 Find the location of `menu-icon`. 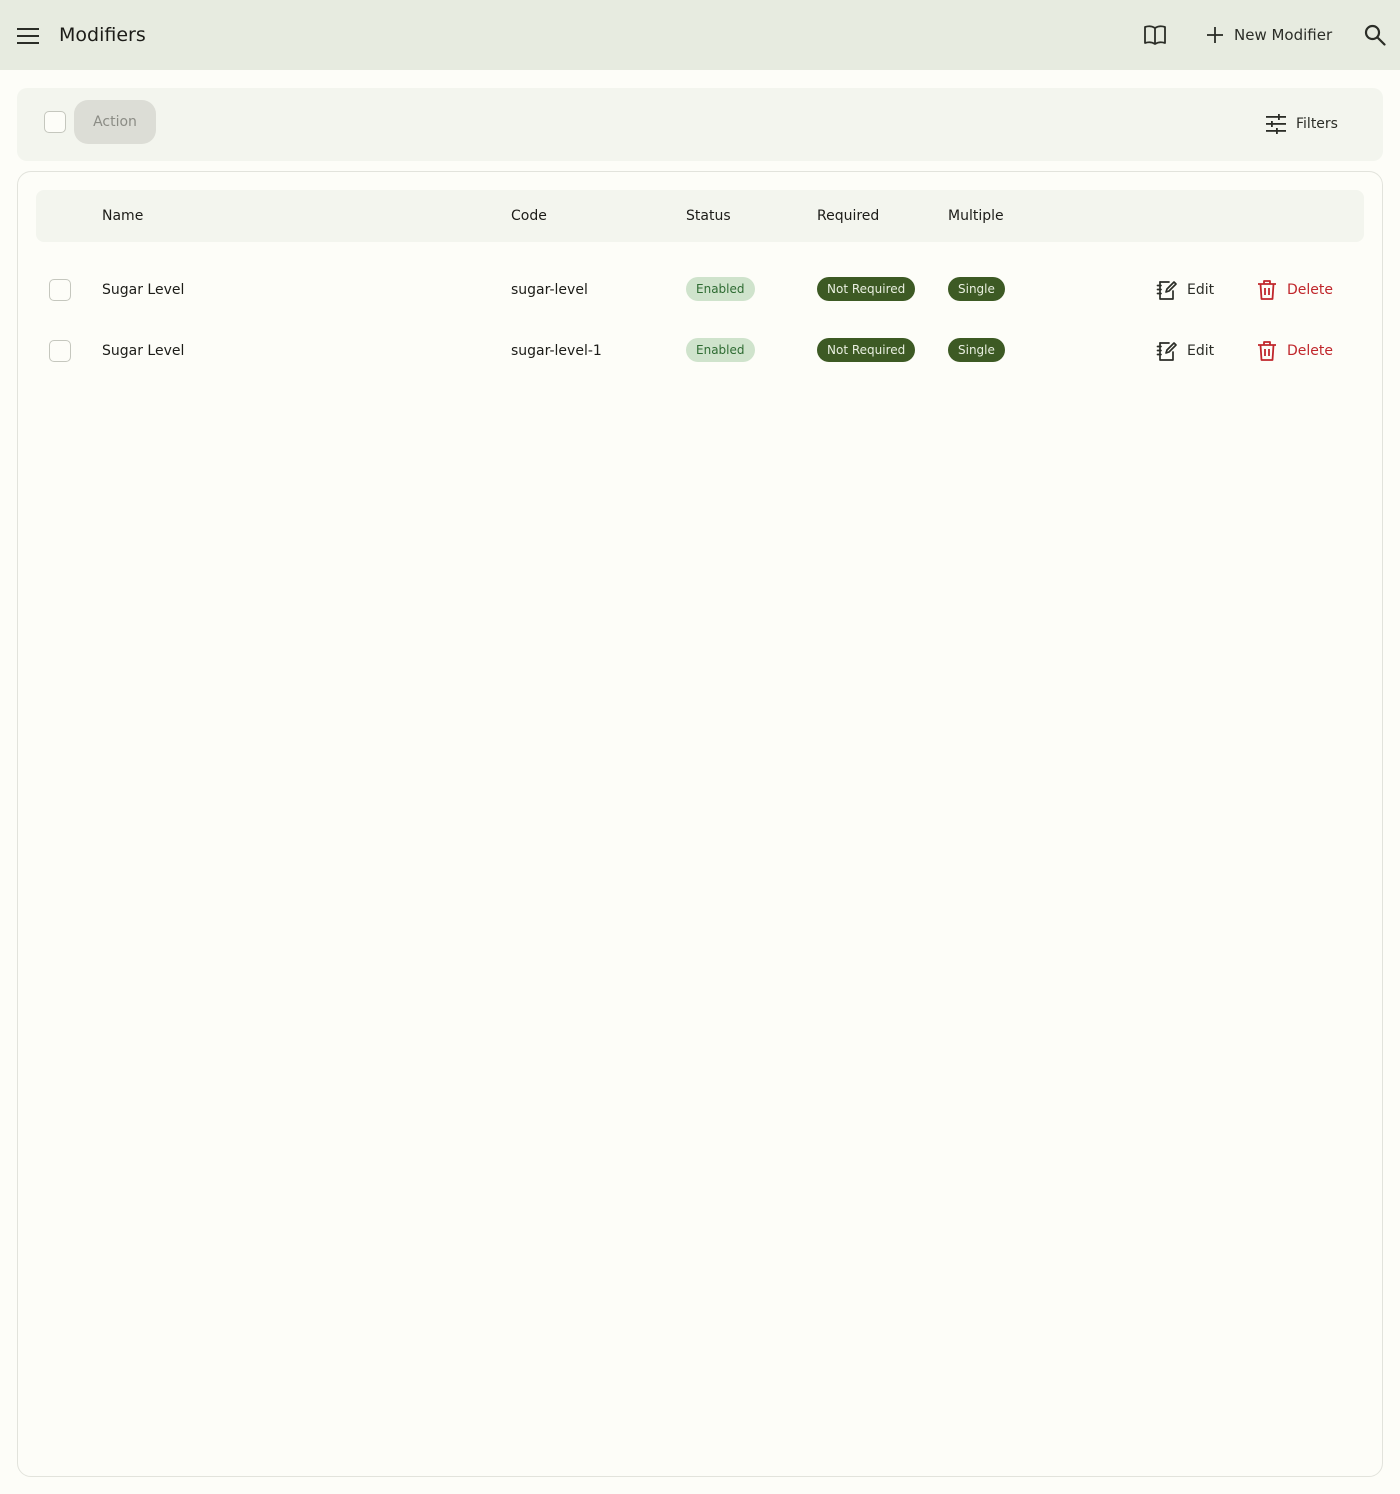

menu-icon is located at coordinates (27, 35).